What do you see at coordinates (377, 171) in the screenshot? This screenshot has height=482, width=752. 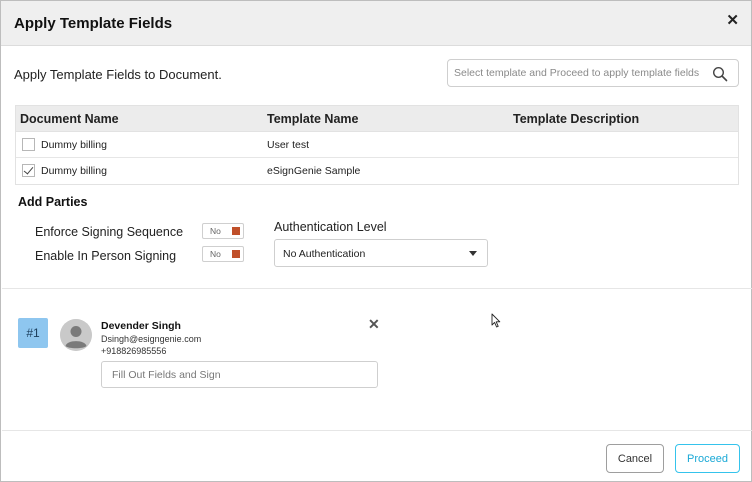 I see `table-row: Dummy billing eSignGenie Sample` at bounding box center [377, 171].